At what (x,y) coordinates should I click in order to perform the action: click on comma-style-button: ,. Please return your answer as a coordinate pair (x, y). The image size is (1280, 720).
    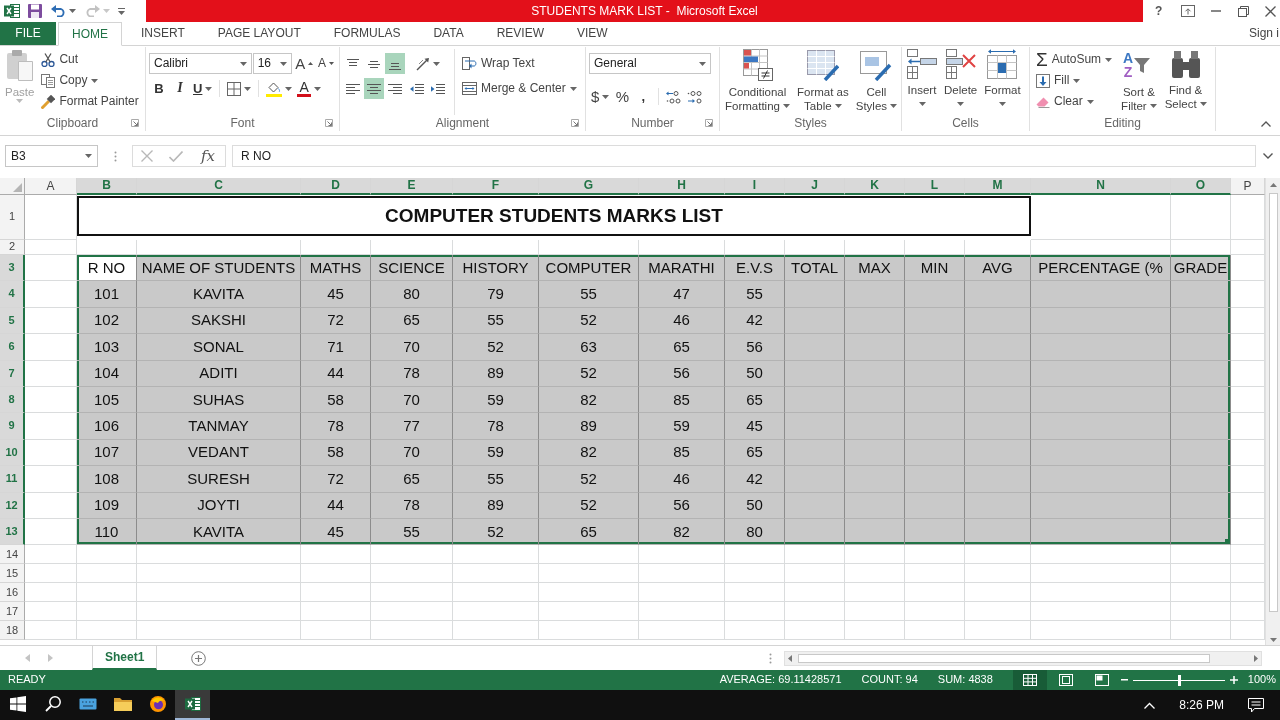
    Looking at the image, I should click on (643, 96).